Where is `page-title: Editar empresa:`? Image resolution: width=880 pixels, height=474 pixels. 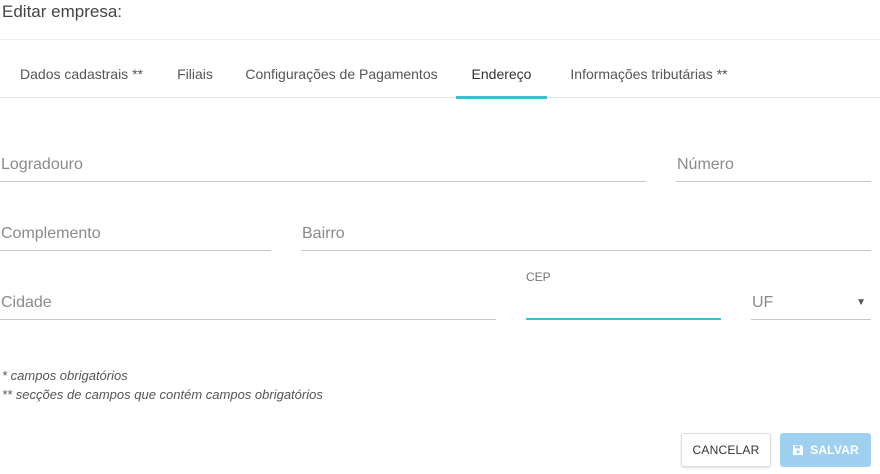 page-title: Editar empresa: is located at coordinates (62, 11).